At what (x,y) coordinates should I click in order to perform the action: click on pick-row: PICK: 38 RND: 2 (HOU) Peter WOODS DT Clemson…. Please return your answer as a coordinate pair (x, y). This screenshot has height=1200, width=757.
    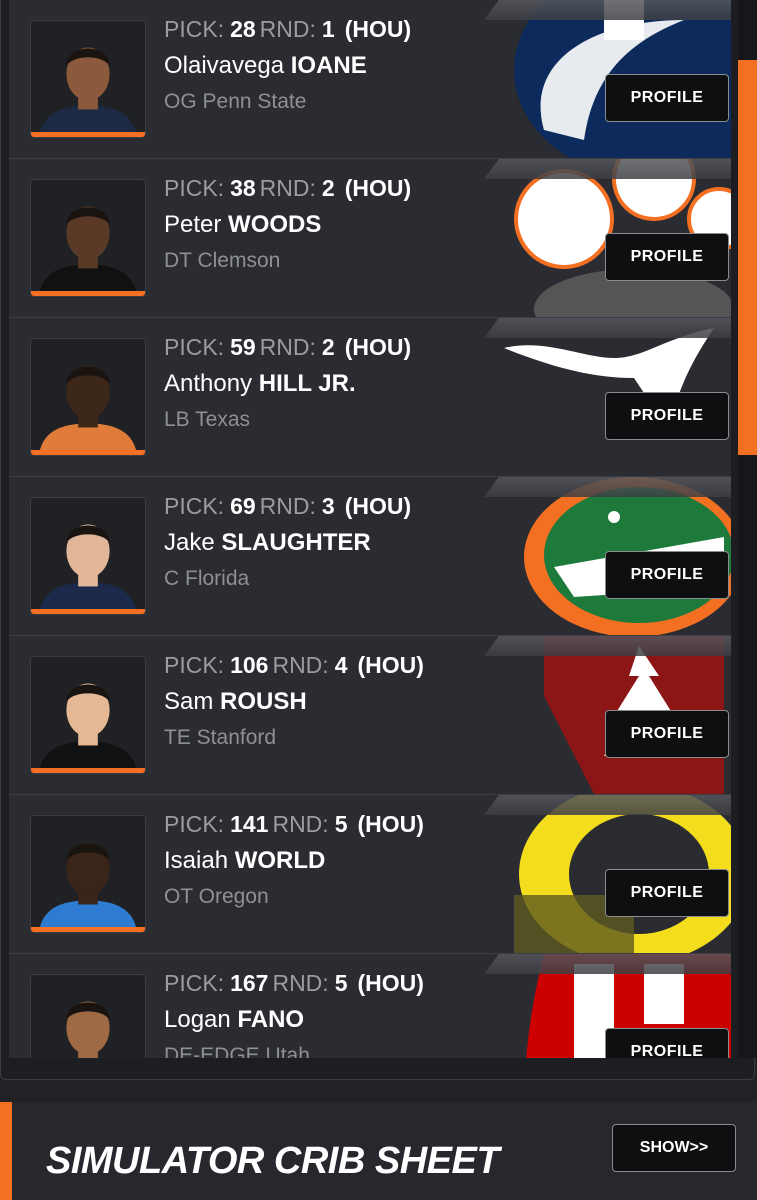
    Looking at the image, I should click on (370, 238).